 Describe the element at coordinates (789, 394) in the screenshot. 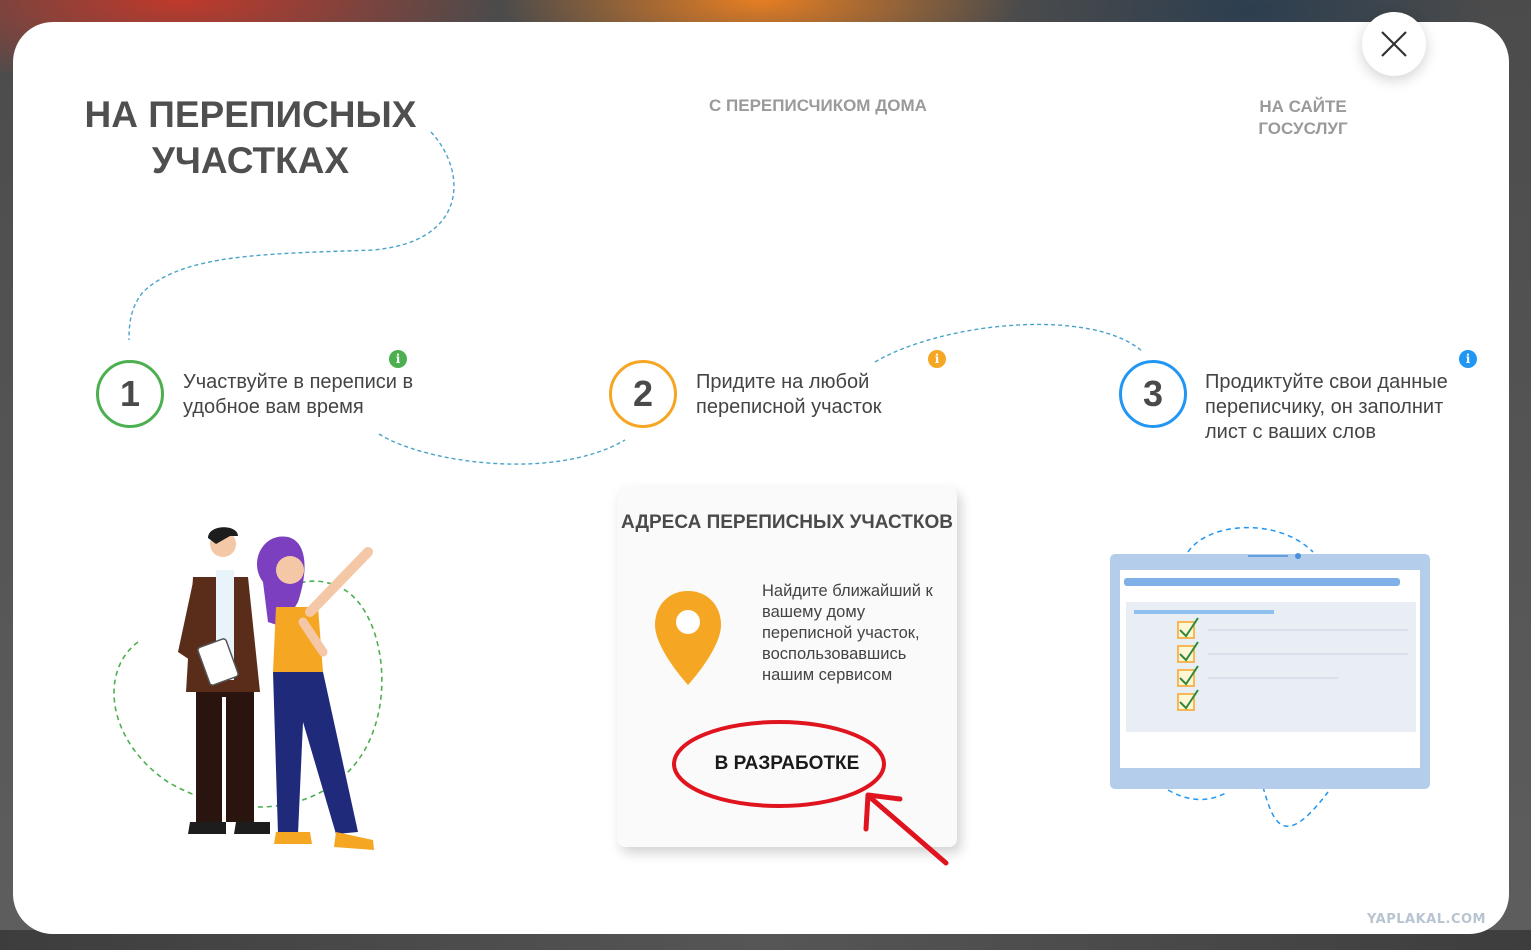

I see `step-text-2: Придите на любой переписной участок` at that location.